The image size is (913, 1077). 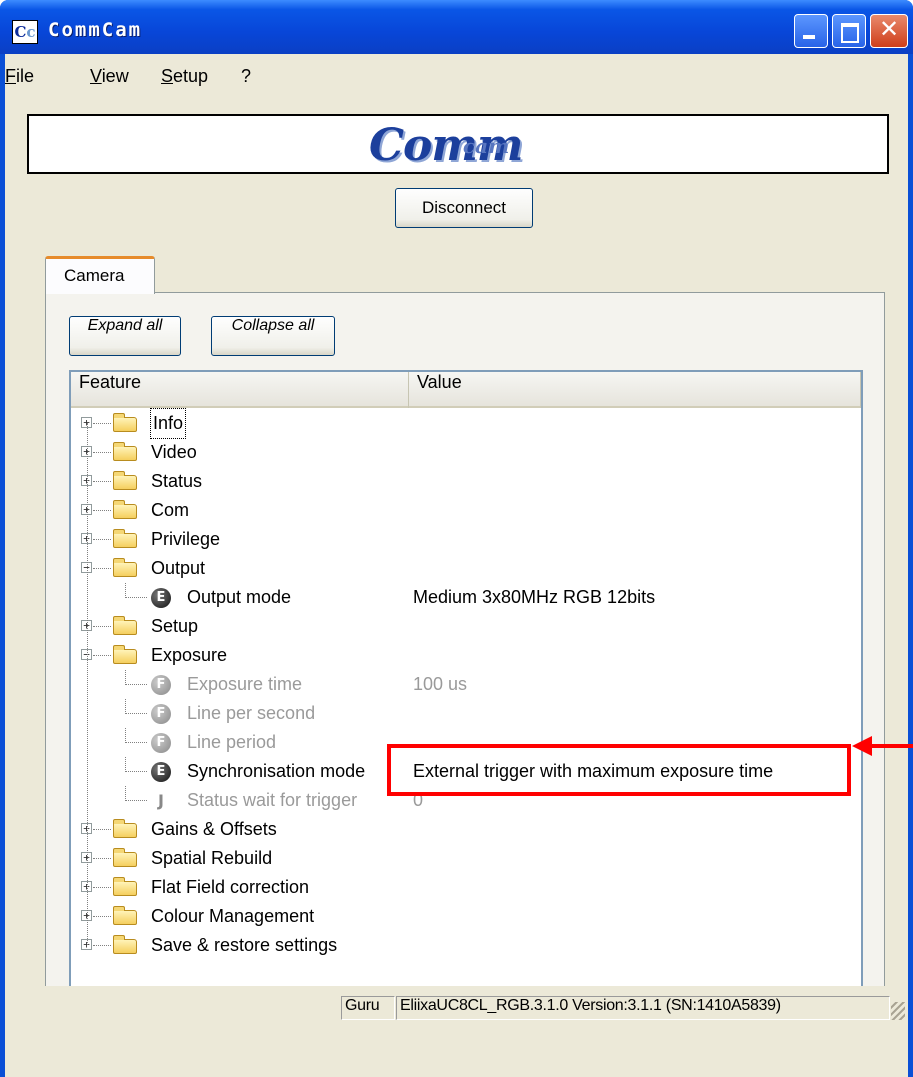 I want to click on app-icon: Cc, so click(x=25, y=32).